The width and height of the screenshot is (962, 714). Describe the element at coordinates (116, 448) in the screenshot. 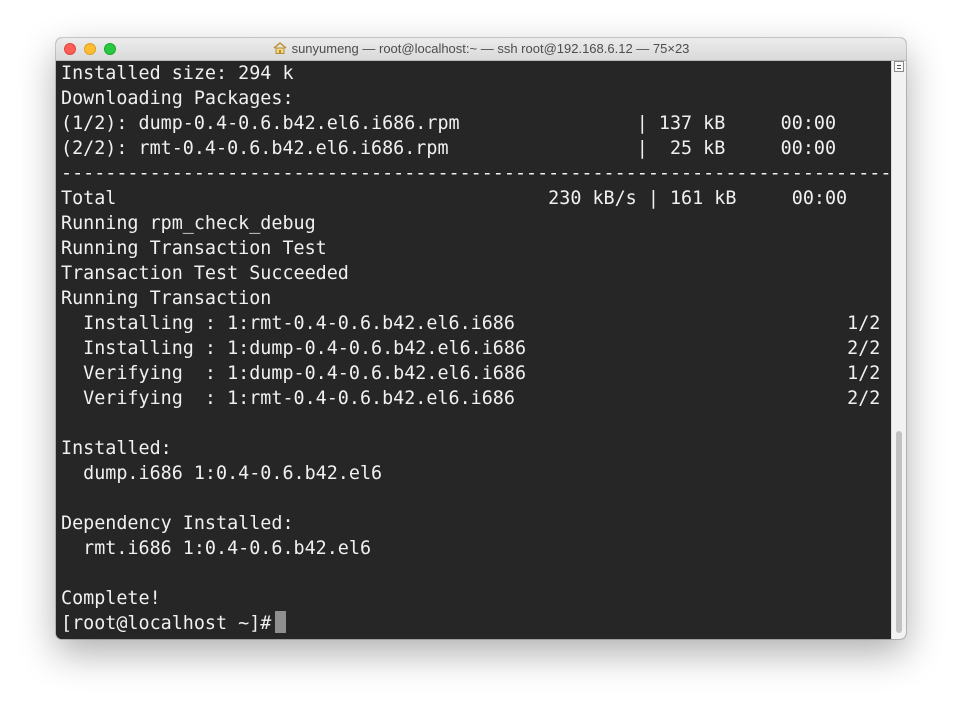

I see `terminal-line: Installed:` at that location.